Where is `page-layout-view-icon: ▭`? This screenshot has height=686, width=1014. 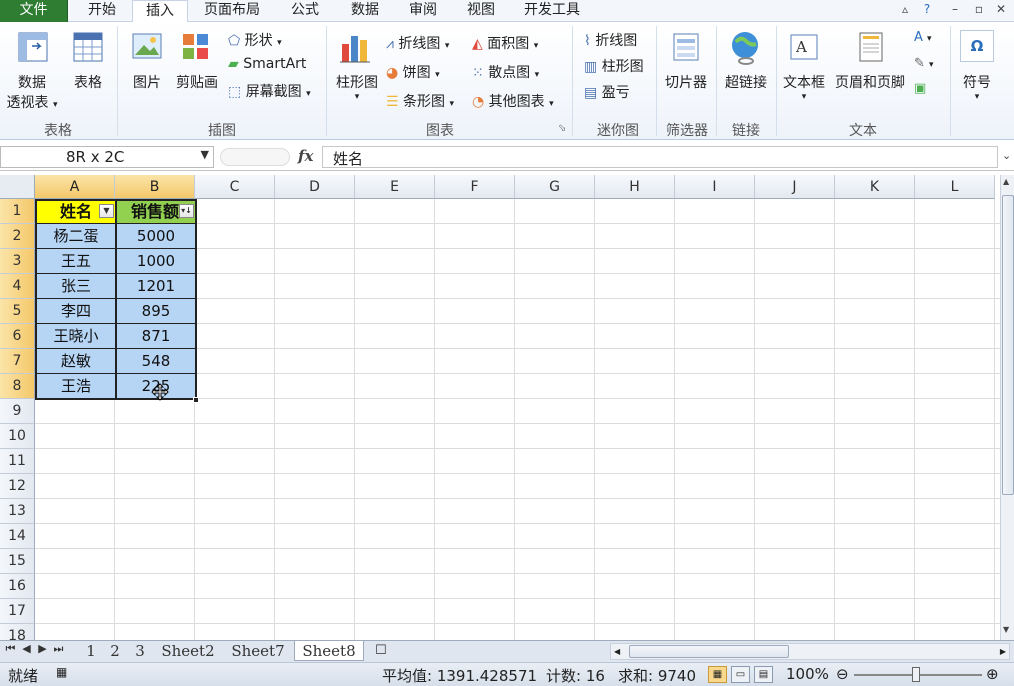
page-layout-view-icon: ▭ is located at coordinates (740, 674).